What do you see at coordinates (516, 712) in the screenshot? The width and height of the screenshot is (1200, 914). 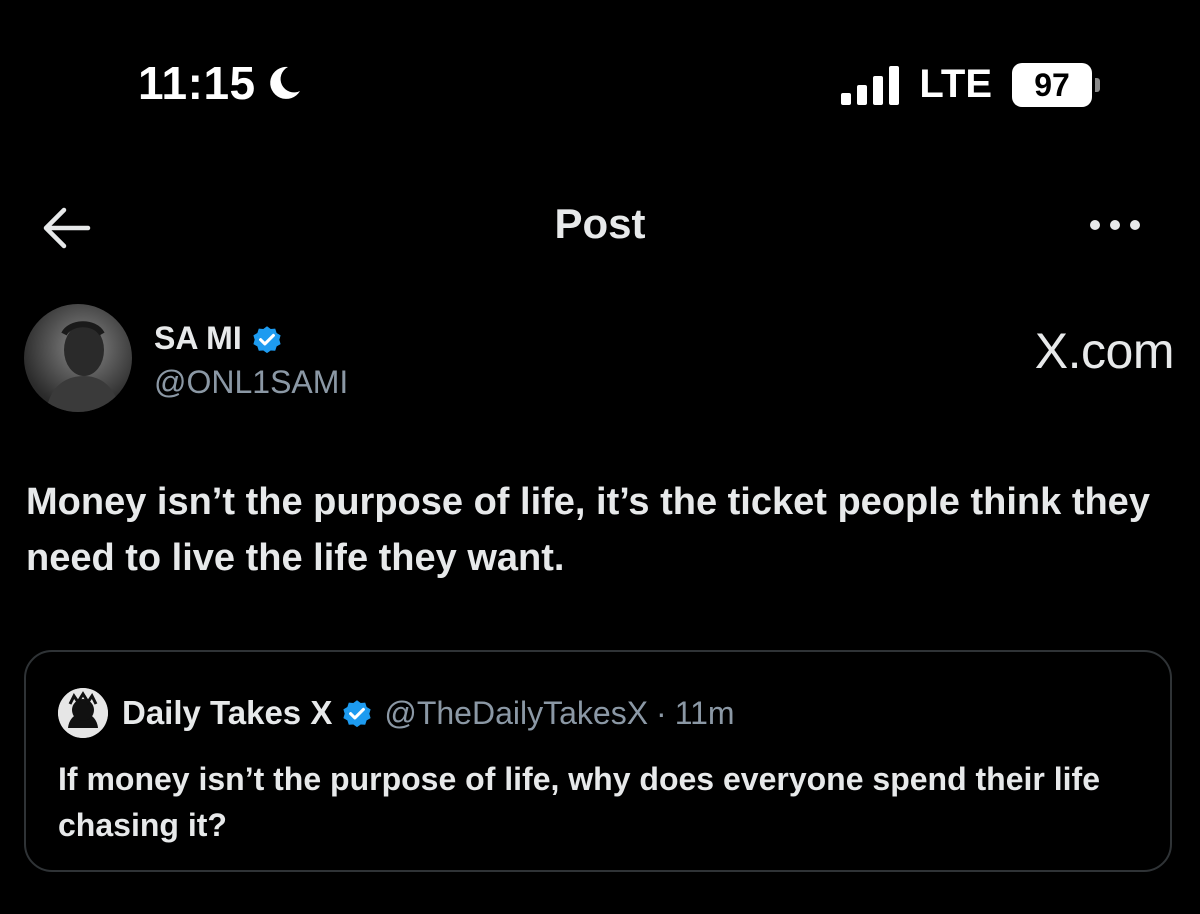 I see `quoted-author-handle: @TheDailyTakesX` at bounding box center [516, 712].